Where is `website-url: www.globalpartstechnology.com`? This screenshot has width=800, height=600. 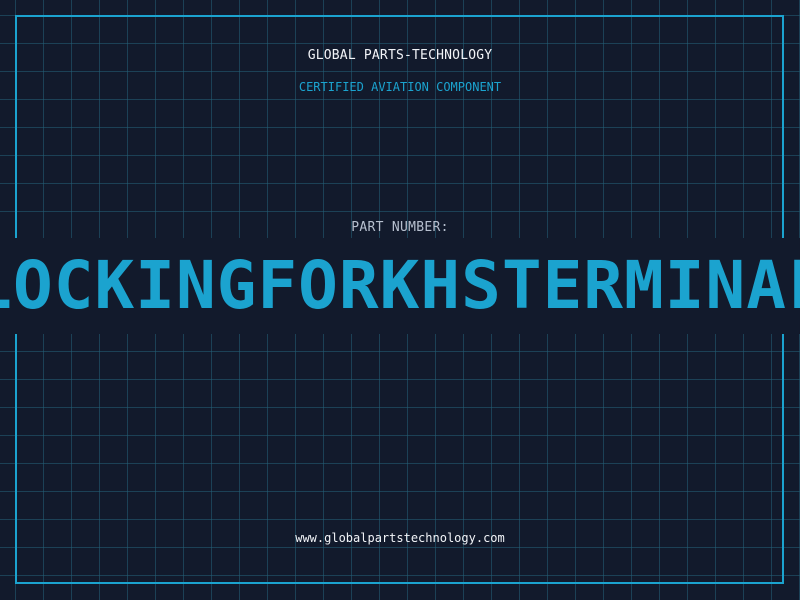
website-url: www.globalpartstechnology.com is located at coordinates (400, 538).